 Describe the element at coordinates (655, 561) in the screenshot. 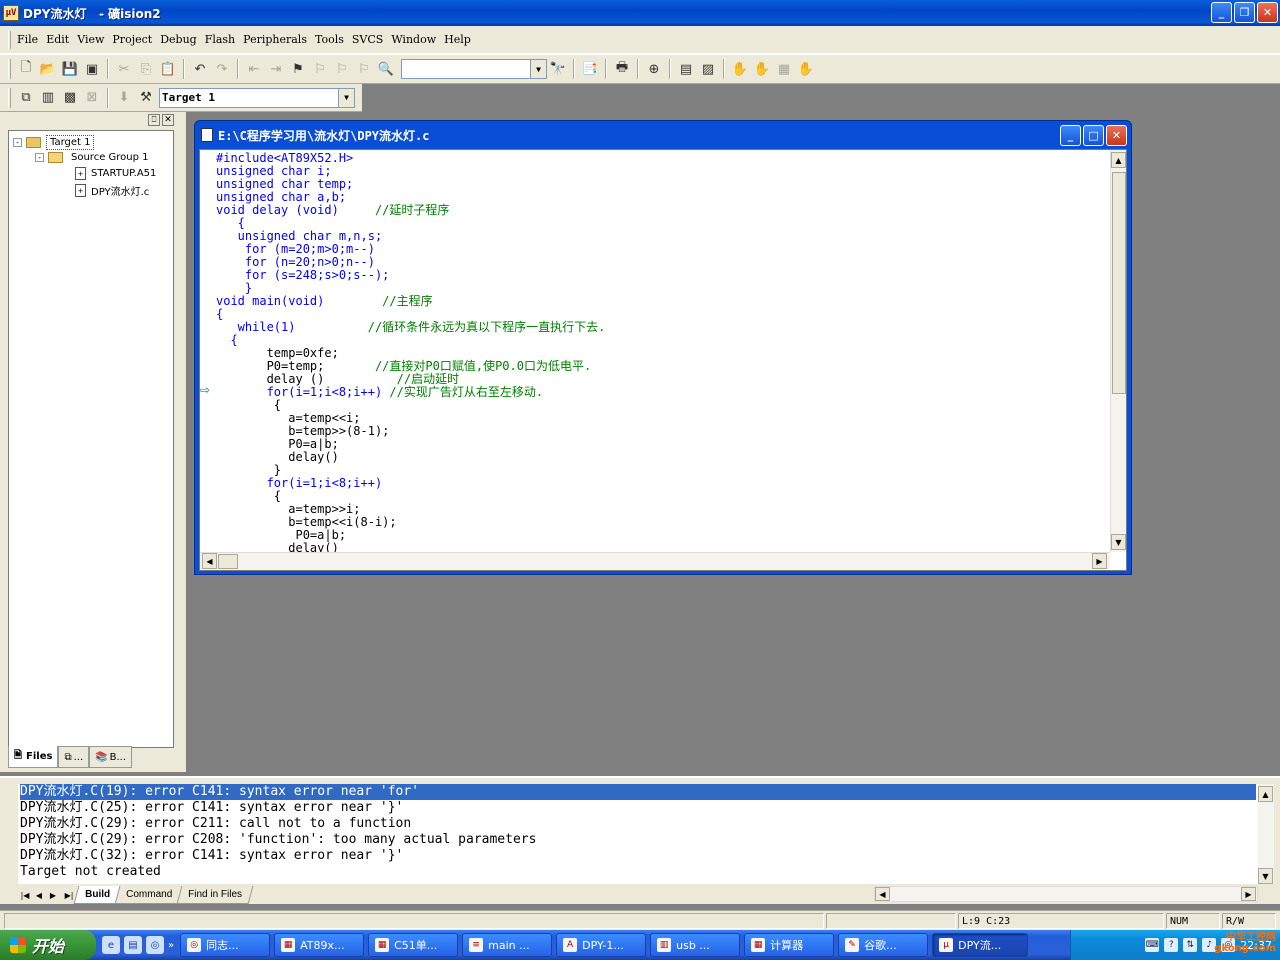

I see `editor-horizontal-scrollbar: ◀ ▶` at that location.